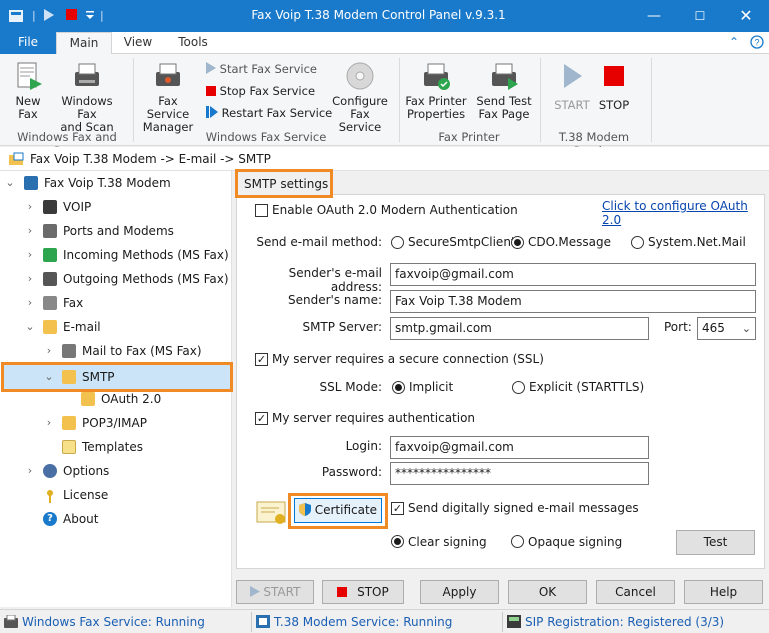 Image resolution: width=769 pixels, height=633 pixels. I want to click on tree-item-oauth: OAuth 2.0, so click(116, 399).